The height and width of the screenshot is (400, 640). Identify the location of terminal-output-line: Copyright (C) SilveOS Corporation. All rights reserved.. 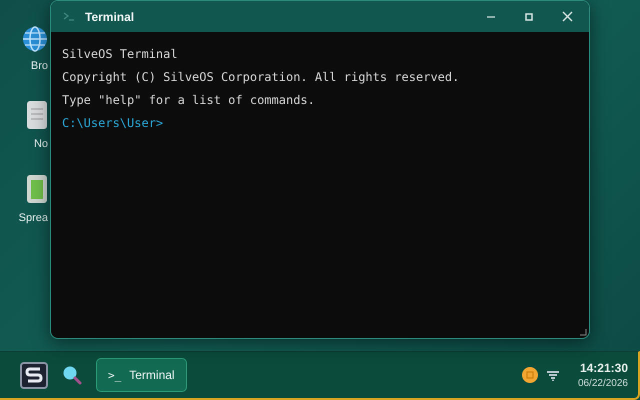
(261, 77).